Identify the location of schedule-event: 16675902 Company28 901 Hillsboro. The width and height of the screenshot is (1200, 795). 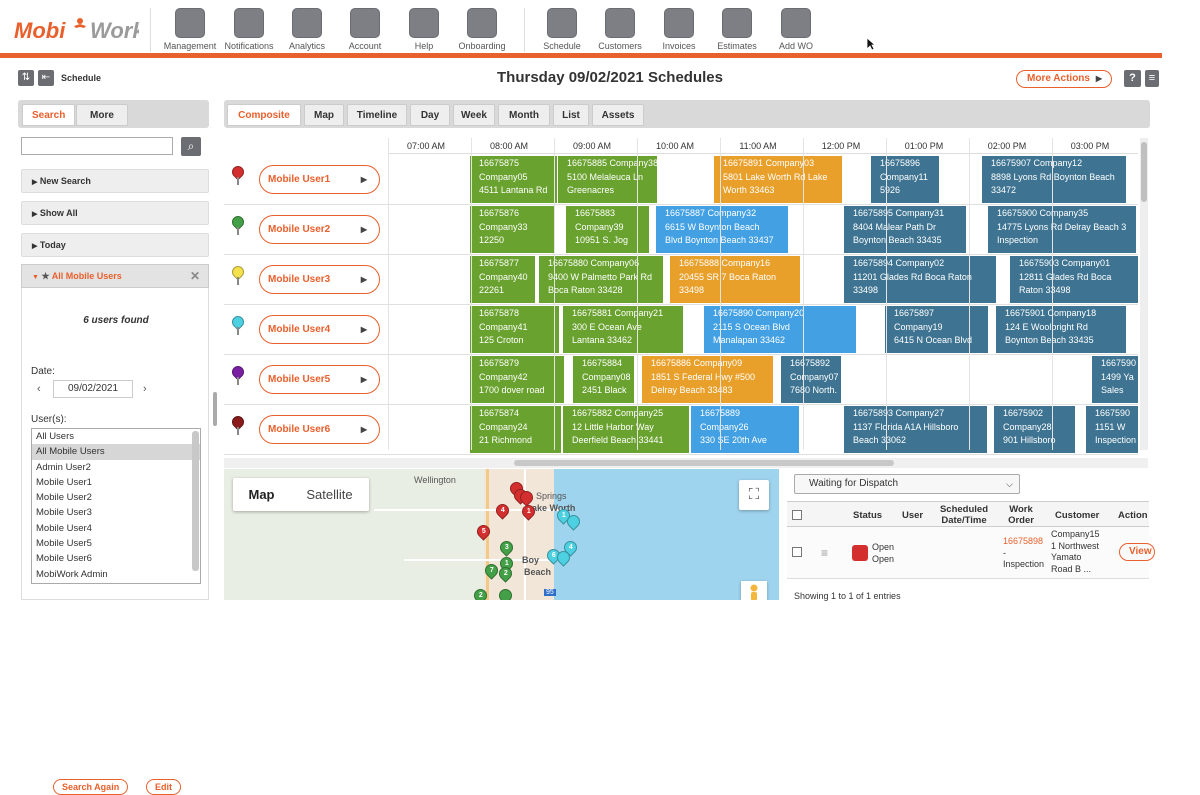
(1034, 429).